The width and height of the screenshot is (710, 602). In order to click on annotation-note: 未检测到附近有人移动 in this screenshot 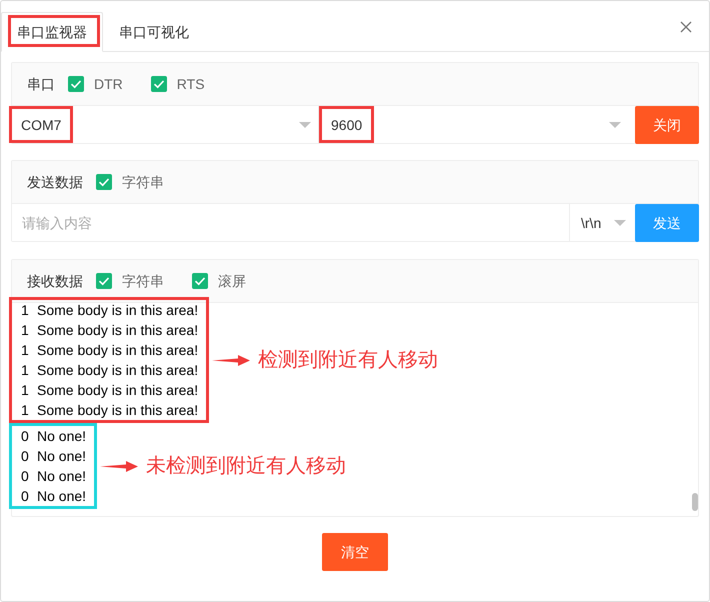, I will do `click(246, 466)`.